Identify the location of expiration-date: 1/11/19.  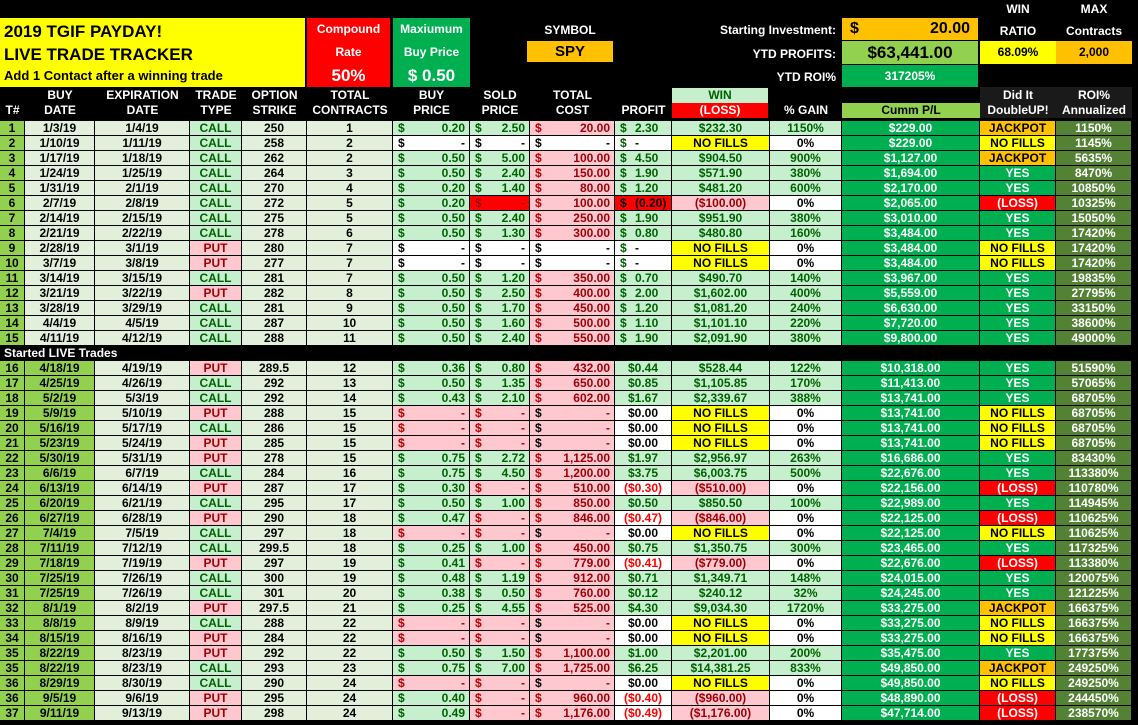
(142, 143).